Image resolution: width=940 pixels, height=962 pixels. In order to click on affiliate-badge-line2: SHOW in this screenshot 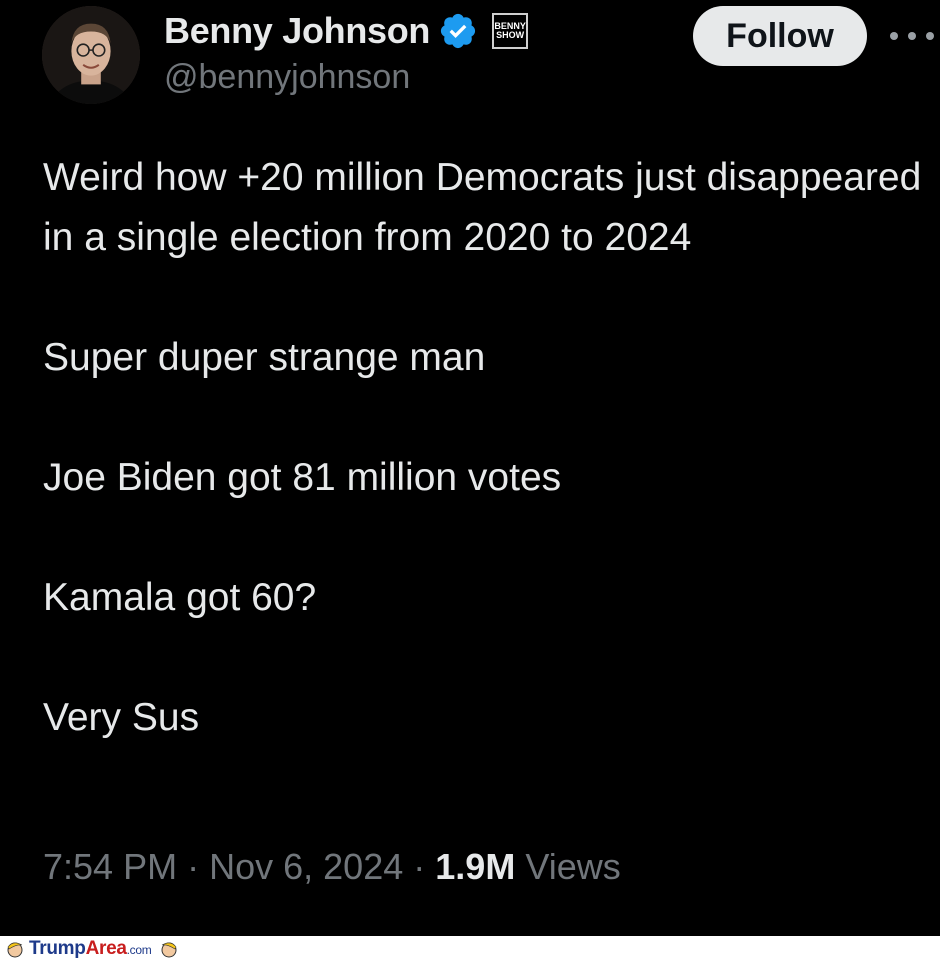, I will do `click(510, 35)`.